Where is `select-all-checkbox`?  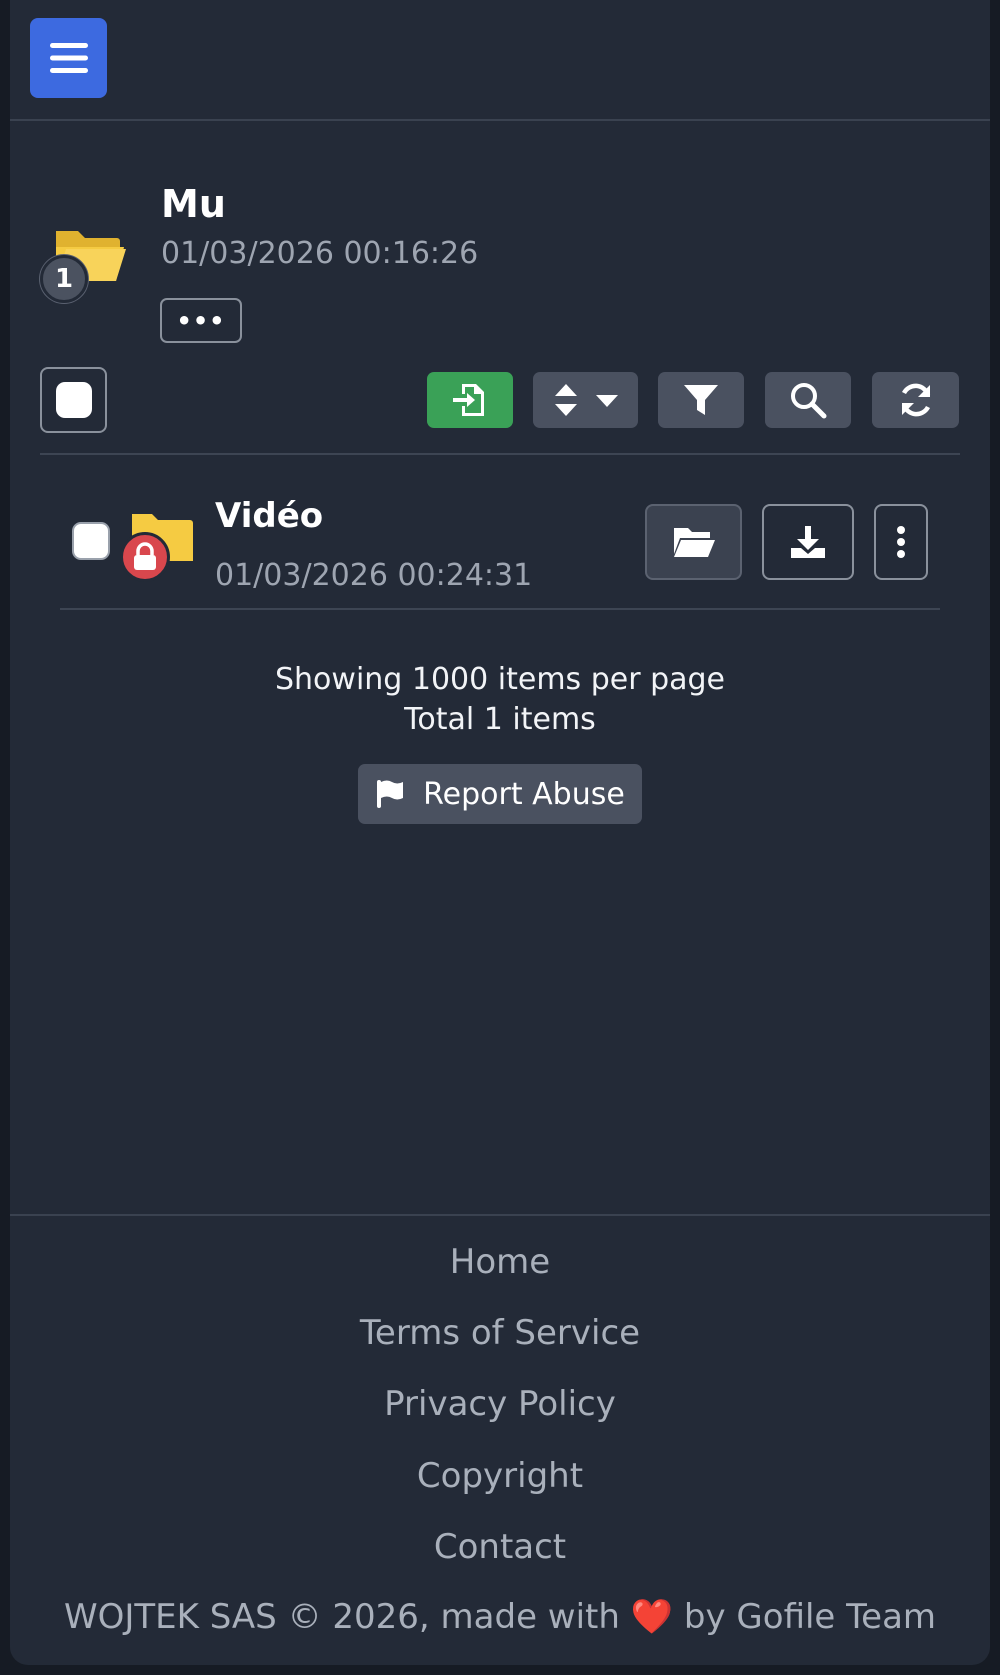 select-all-checkbox is located at coordinates (73, 400).